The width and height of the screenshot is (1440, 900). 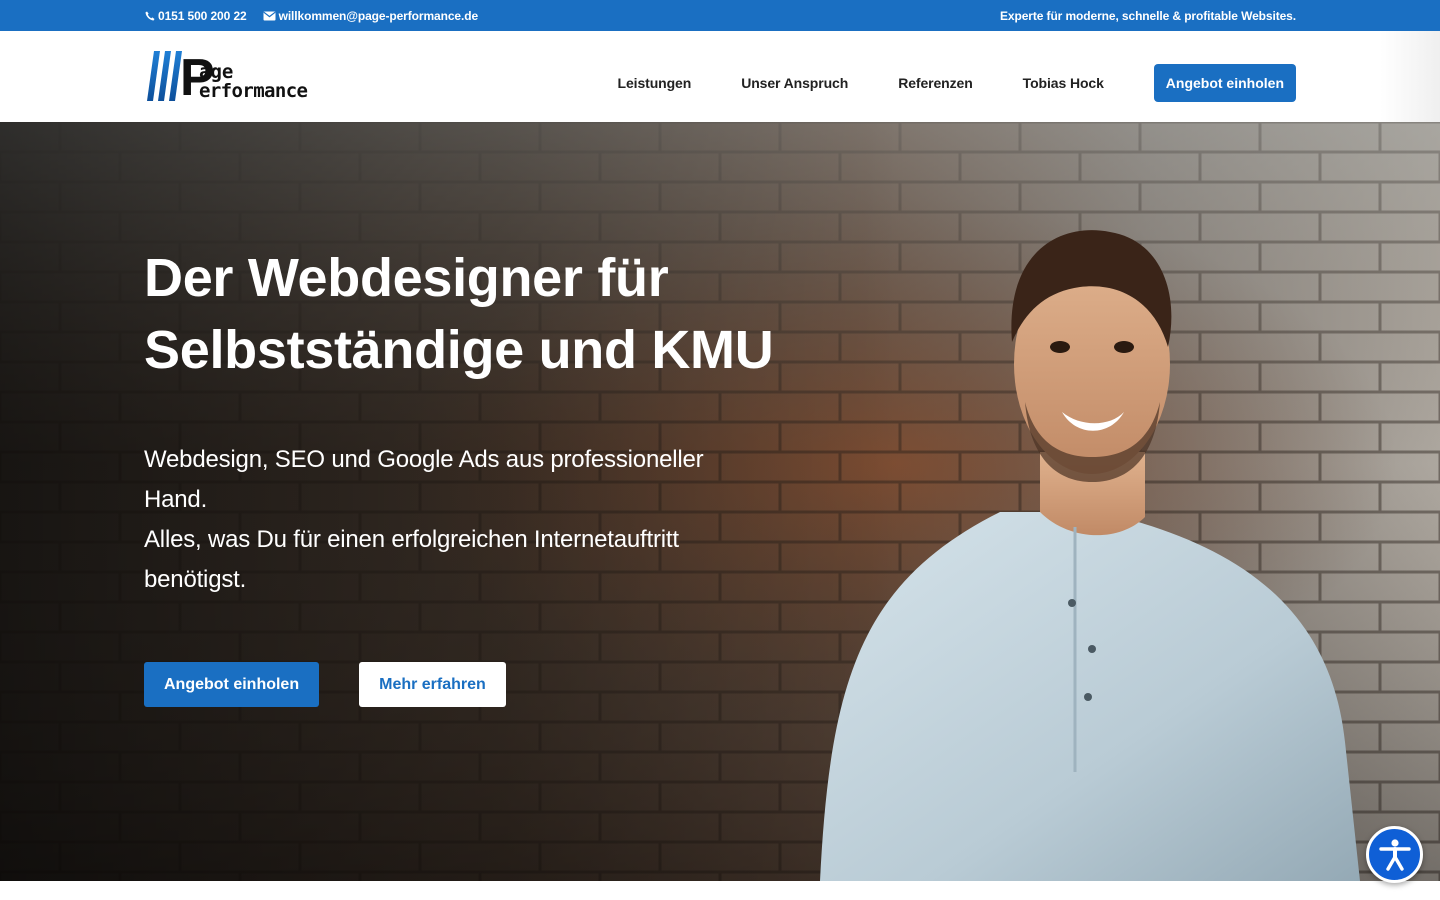 What do you see at coordinates (325, 684) in the screenshot?
I see `hero-buttons: Angebot einholen Mehr erfahren` at bounding box center [325, 684].